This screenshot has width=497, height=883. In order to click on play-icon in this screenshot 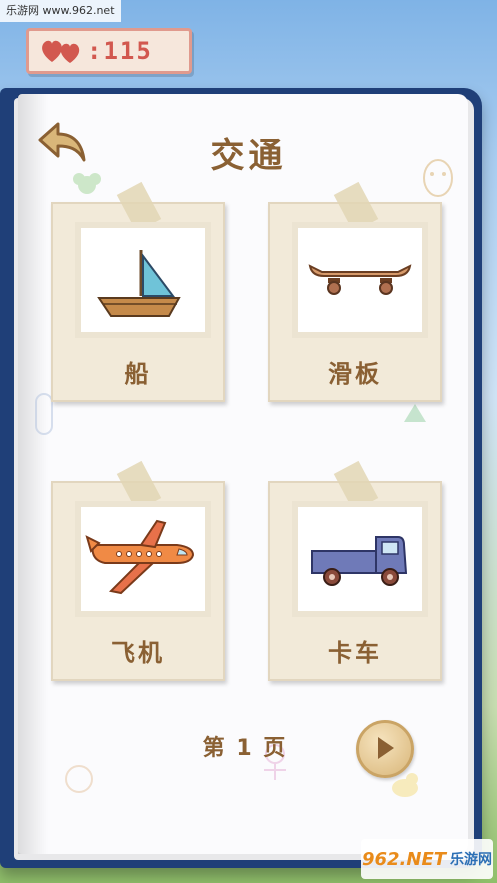, I will do `click(386, 748)`.